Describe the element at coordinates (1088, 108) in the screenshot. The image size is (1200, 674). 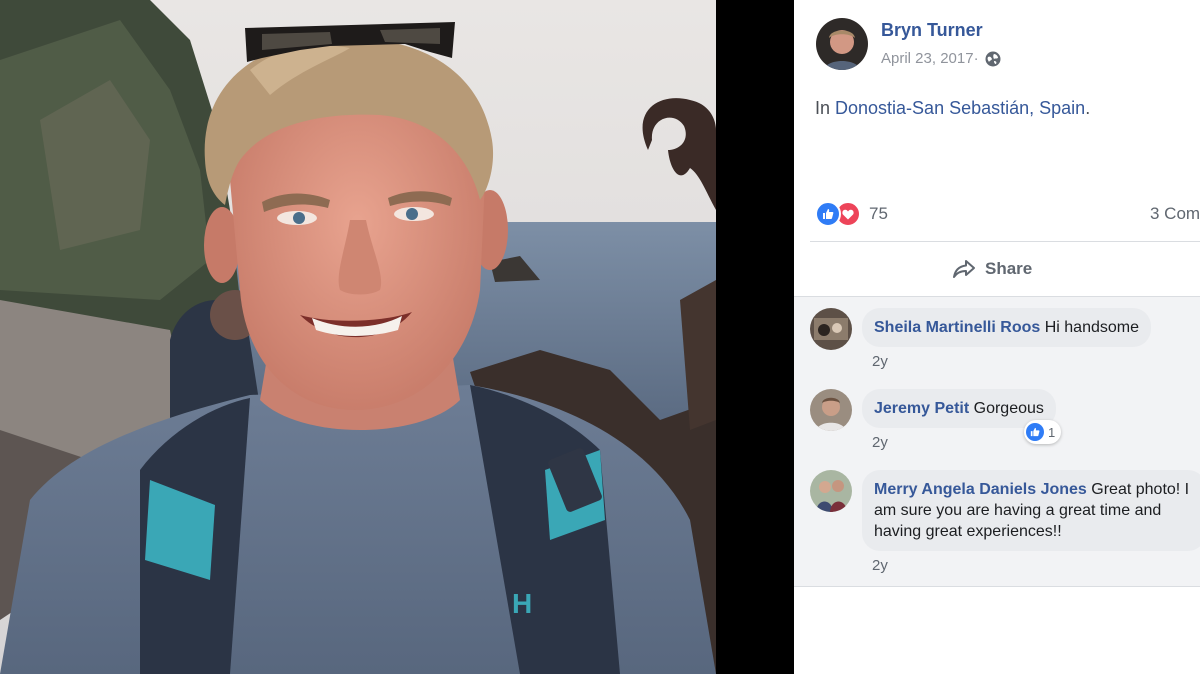
I see `post-text-suffix: .` at that location.